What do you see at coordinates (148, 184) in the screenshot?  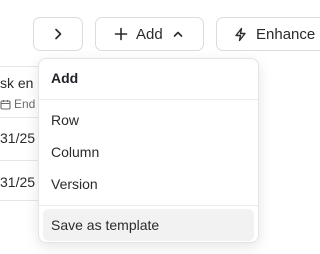 I see `menu-item-version: Version` at bounding box center [148, 184].